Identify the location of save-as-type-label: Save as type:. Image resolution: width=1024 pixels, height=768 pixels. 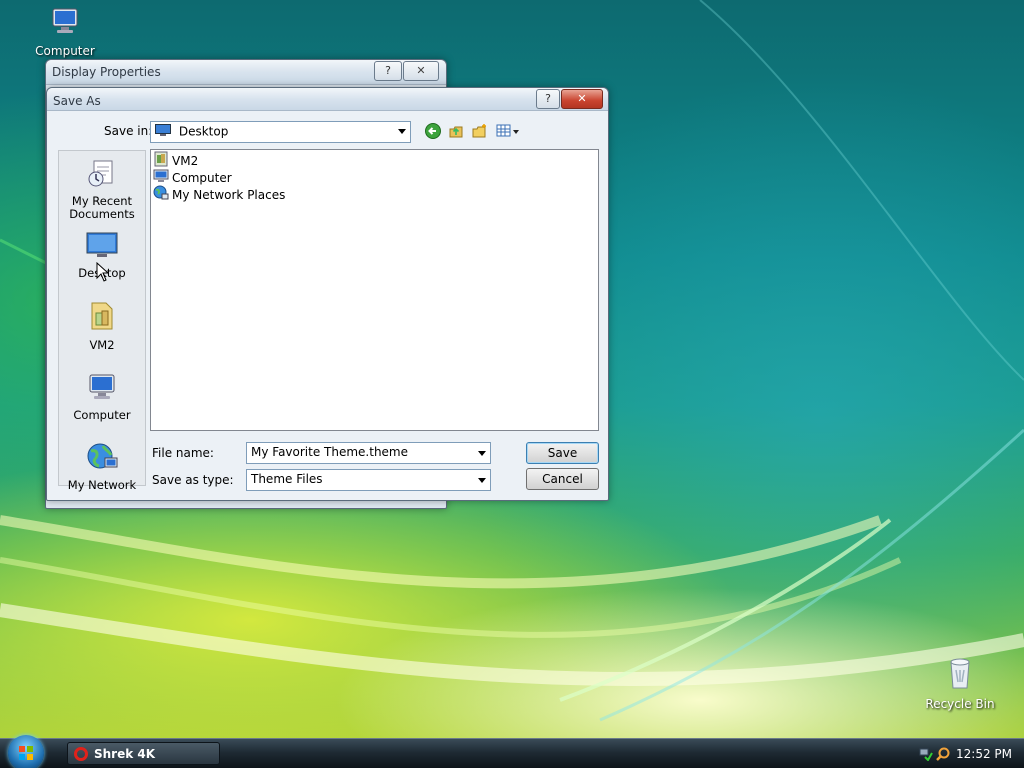
(193, 480).